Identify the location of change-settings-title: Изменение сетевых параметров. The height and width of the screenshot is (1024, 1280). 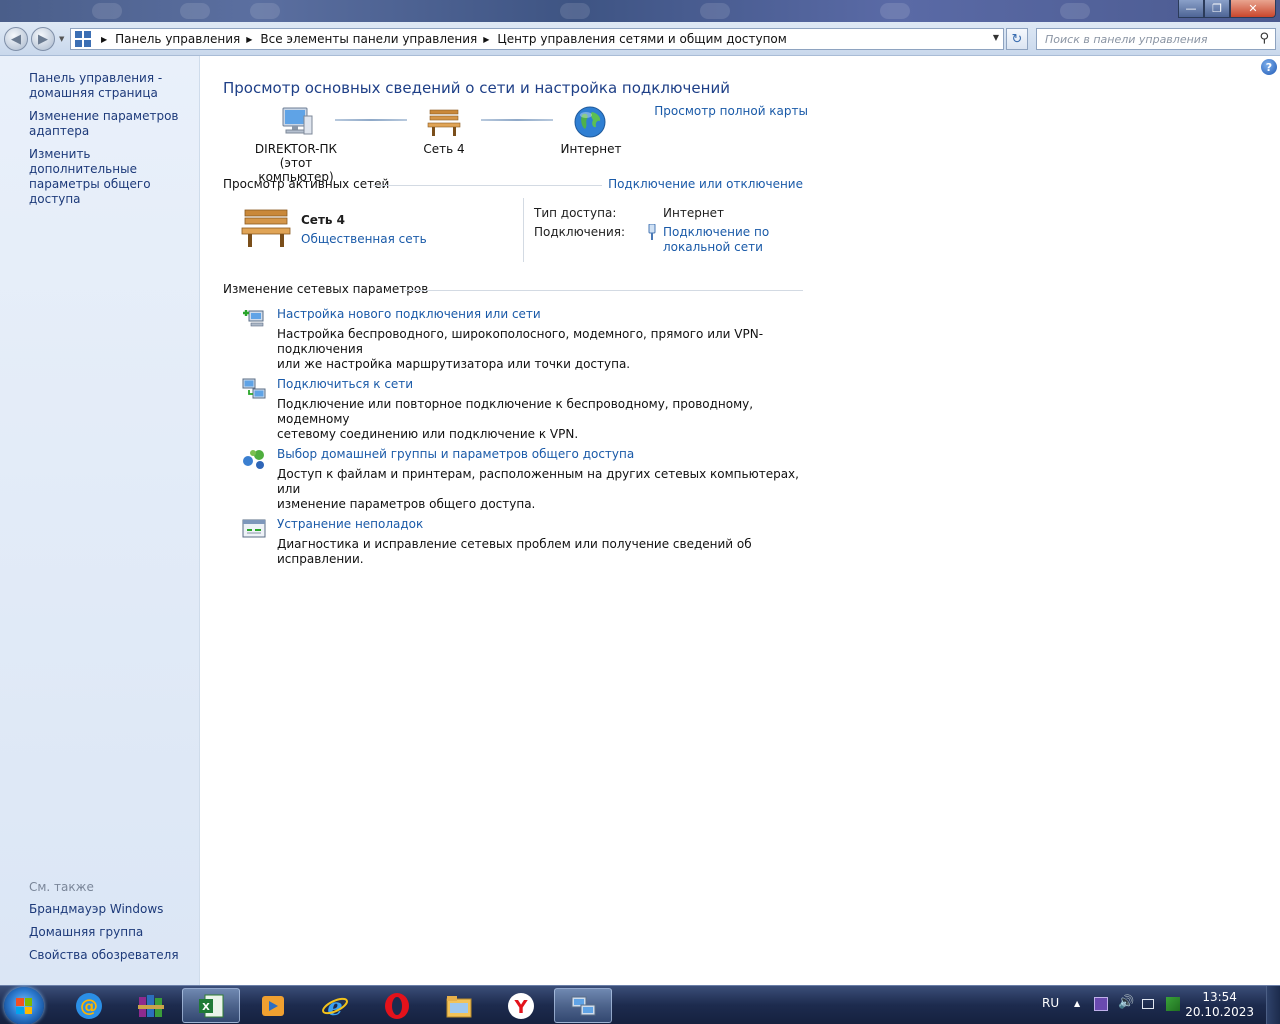
(326, 289).